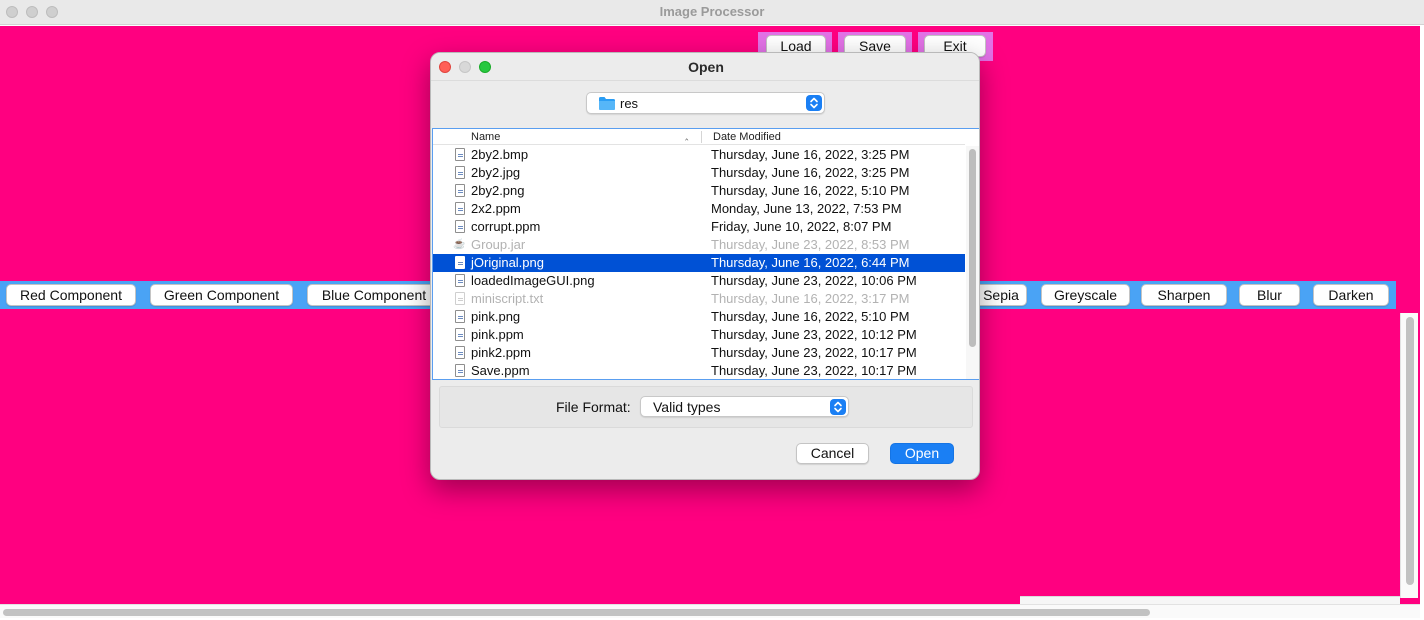  I want to click on file-name: corrupt.ppm, so click(506, 226).